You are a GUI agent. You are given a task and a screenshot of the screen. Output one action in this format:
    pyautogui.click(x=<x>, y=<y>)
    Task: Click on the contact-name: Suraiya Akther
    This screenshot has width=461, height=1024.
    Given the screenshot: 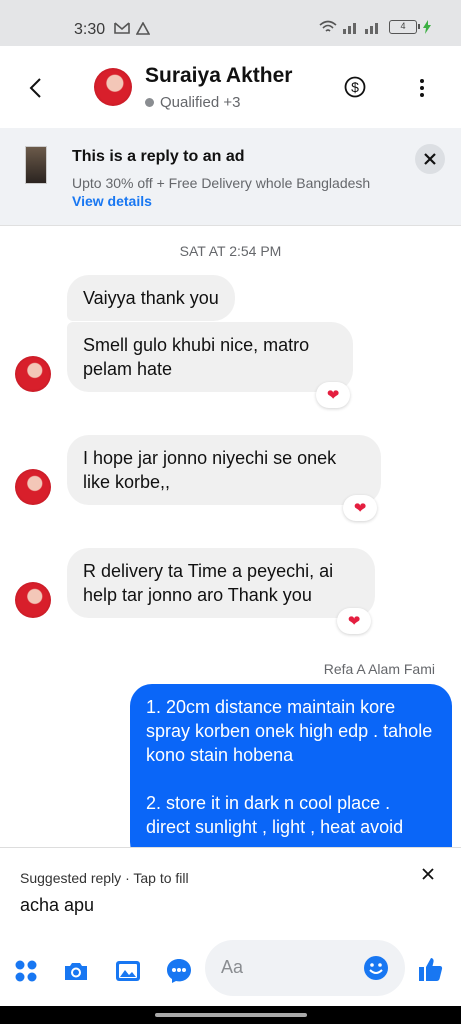 What is the action you would take?
    pyautogui.click(x=218, y=76)
    